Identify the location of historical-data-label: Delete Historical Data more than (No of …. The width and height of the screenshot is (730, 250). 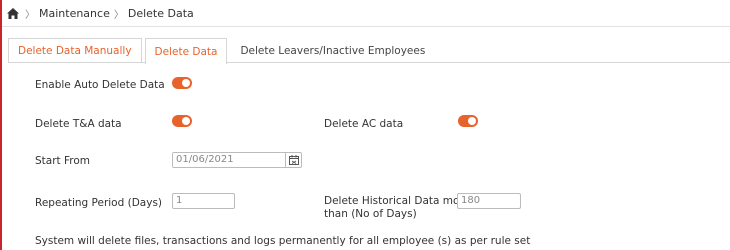
(397, 208).